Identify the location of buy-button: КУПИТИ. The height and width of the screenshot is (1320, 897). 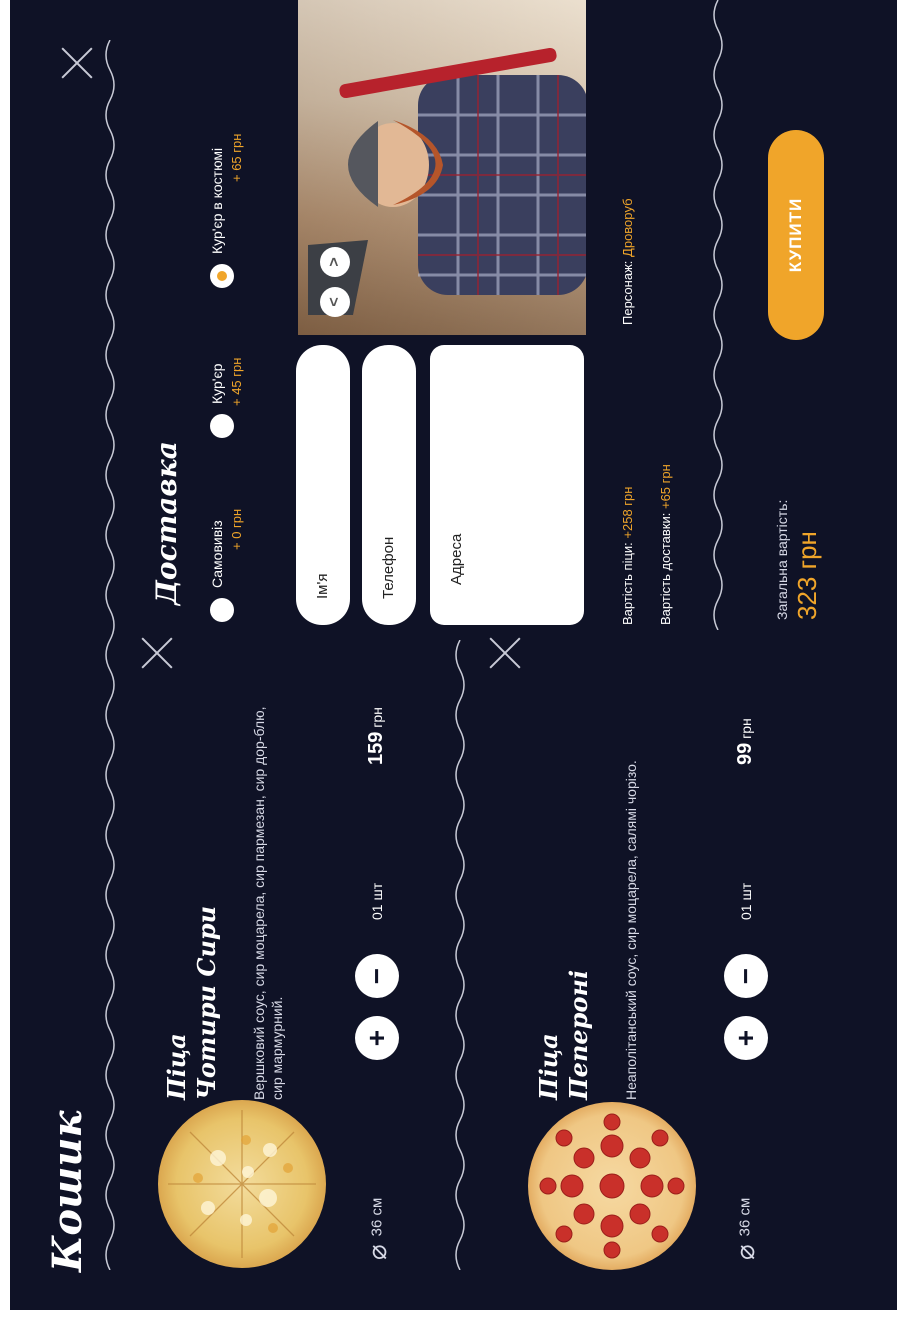
(796, 235).